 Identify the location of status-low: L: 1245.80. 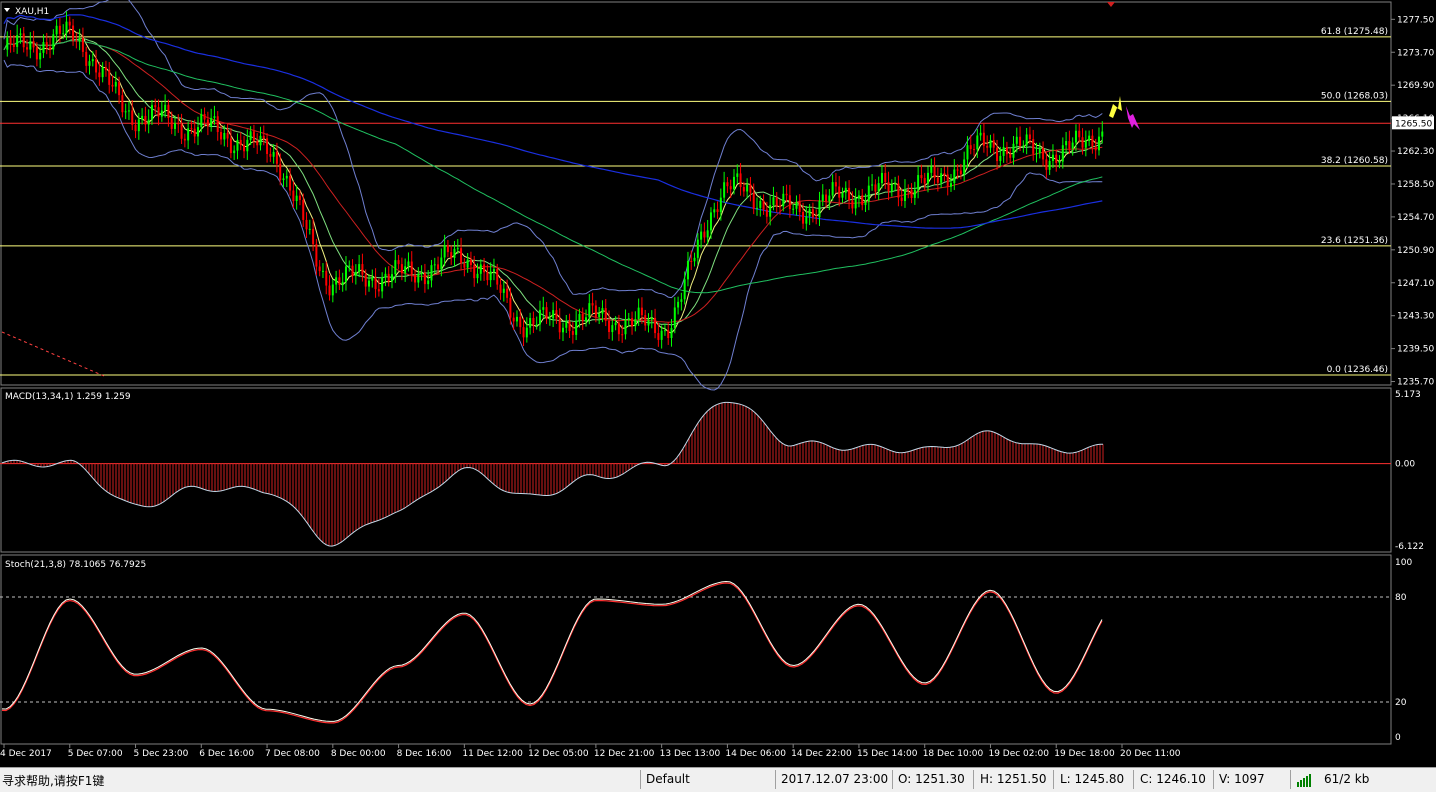
(1092, 779).